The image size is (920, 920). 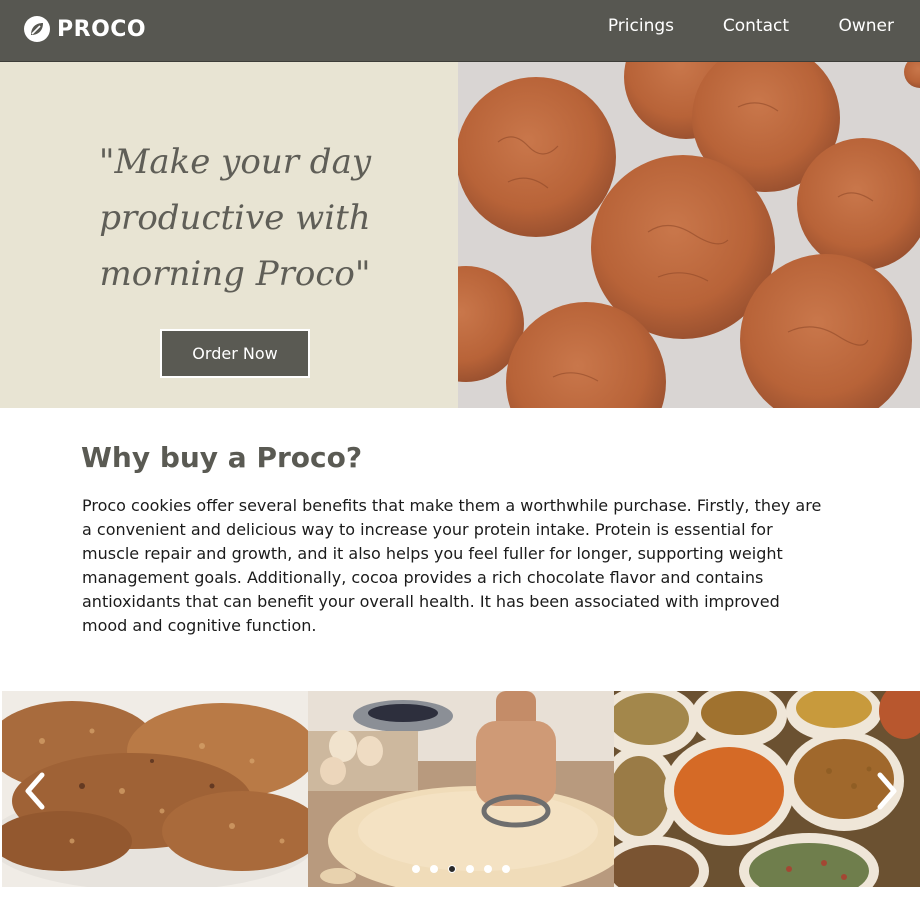 What do you see at coordinates (235, 353) in the screenshot?
I see `order-now-button: Order Now` at bounding box center [235, 353].